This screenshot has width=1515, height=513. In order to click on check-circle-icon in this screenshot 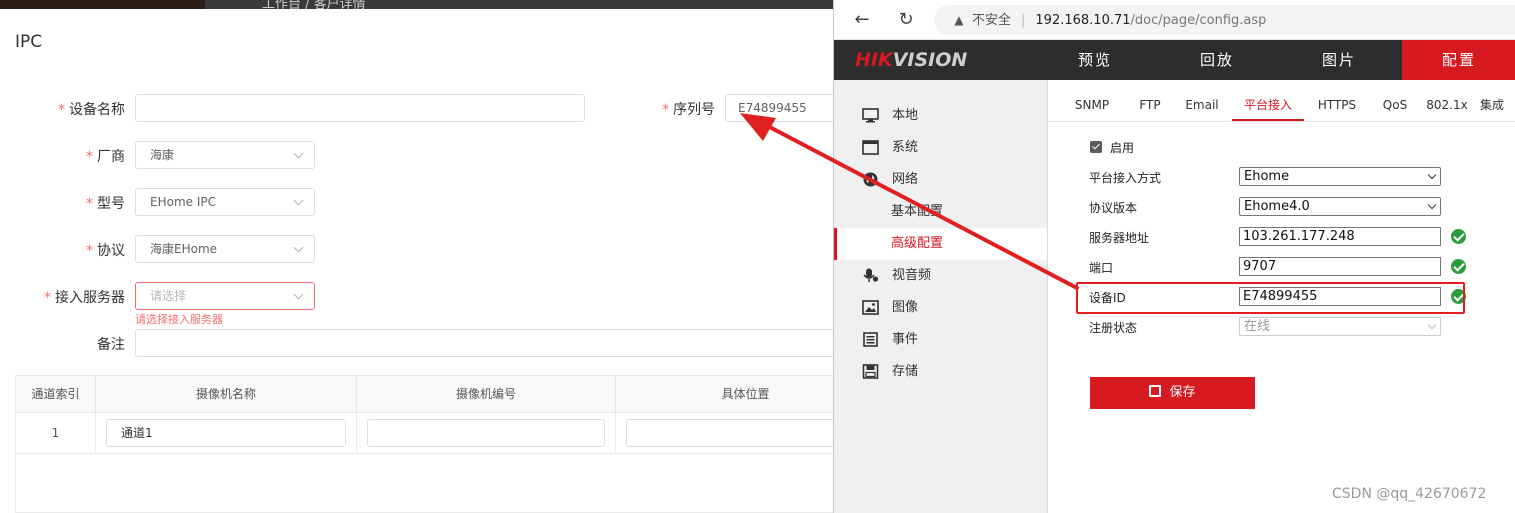, I will do `click(1458, 236)`.